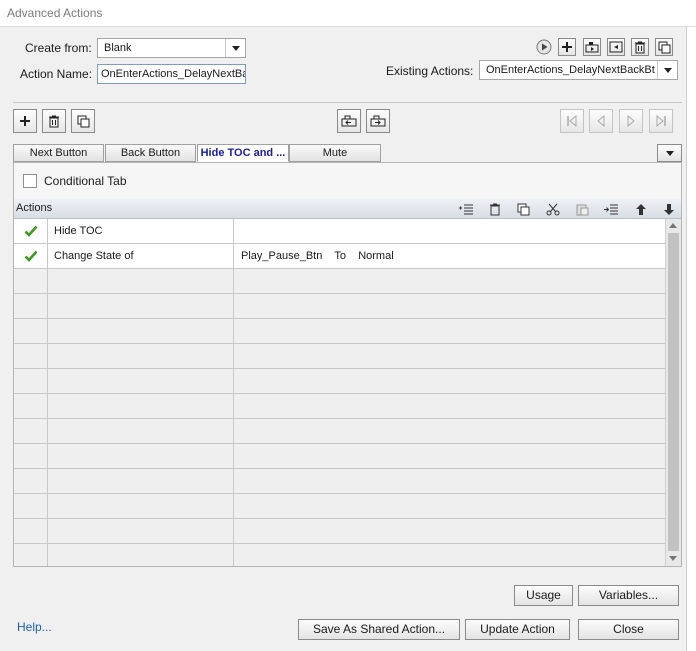  I want to click on existing-actions-dropdown: OnEnterActions_DelayNextBackBt, so click(578, 70).